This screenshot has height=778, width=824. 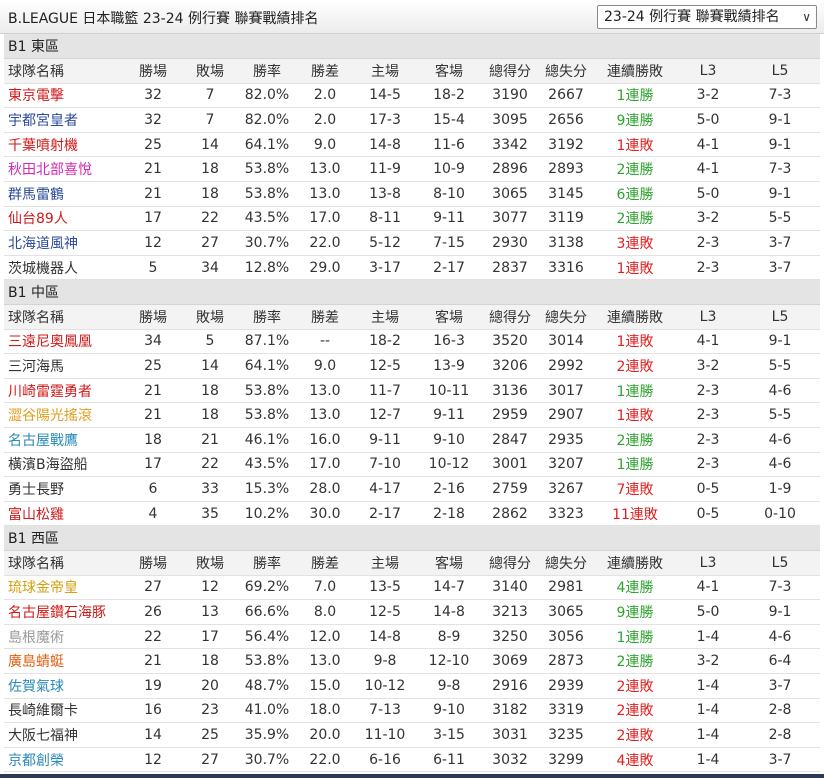 What do you see at coordinates (325, 366) in the screenshot?
I see `games-behind: 9.0` at bounding box center [325, 366].